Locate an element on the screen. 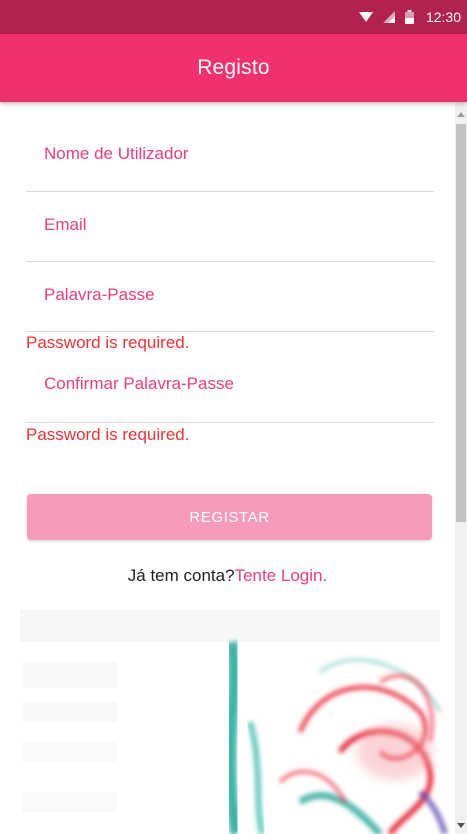 This screenshot has height=834, width=467. scroll-down-icon is located at coordinates (461, 825).